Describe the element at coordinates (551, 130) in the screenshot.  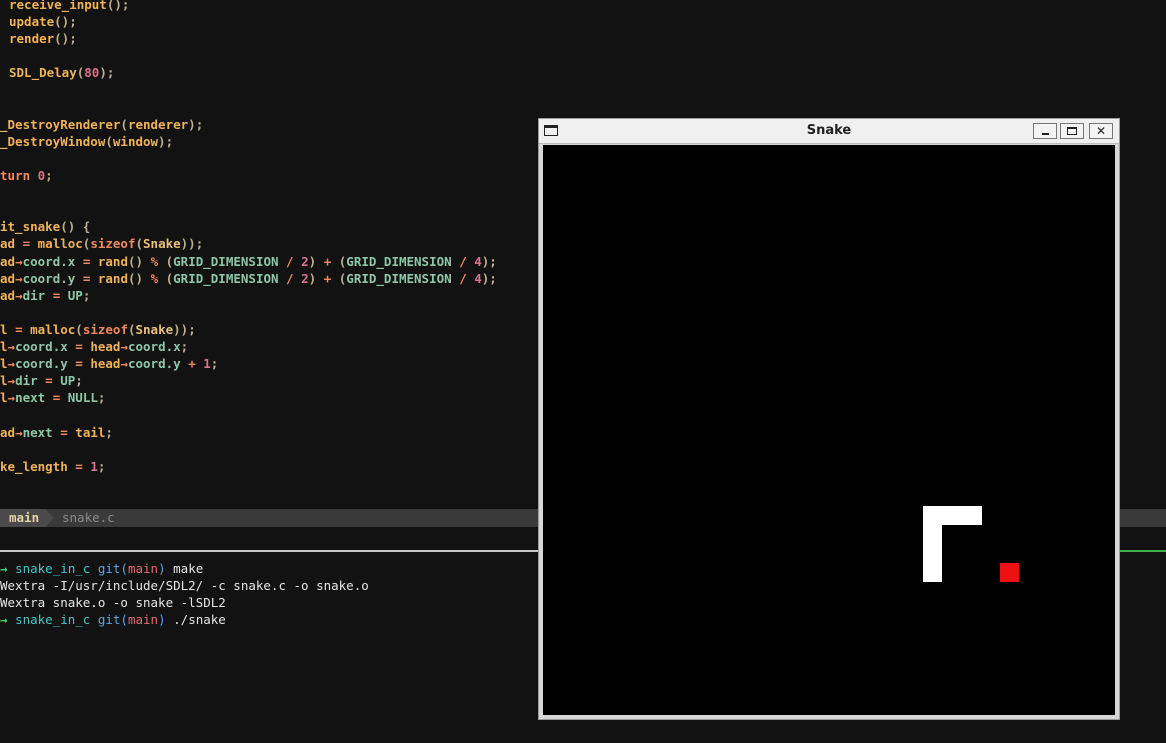
I see `window-menu-icon` at that location.